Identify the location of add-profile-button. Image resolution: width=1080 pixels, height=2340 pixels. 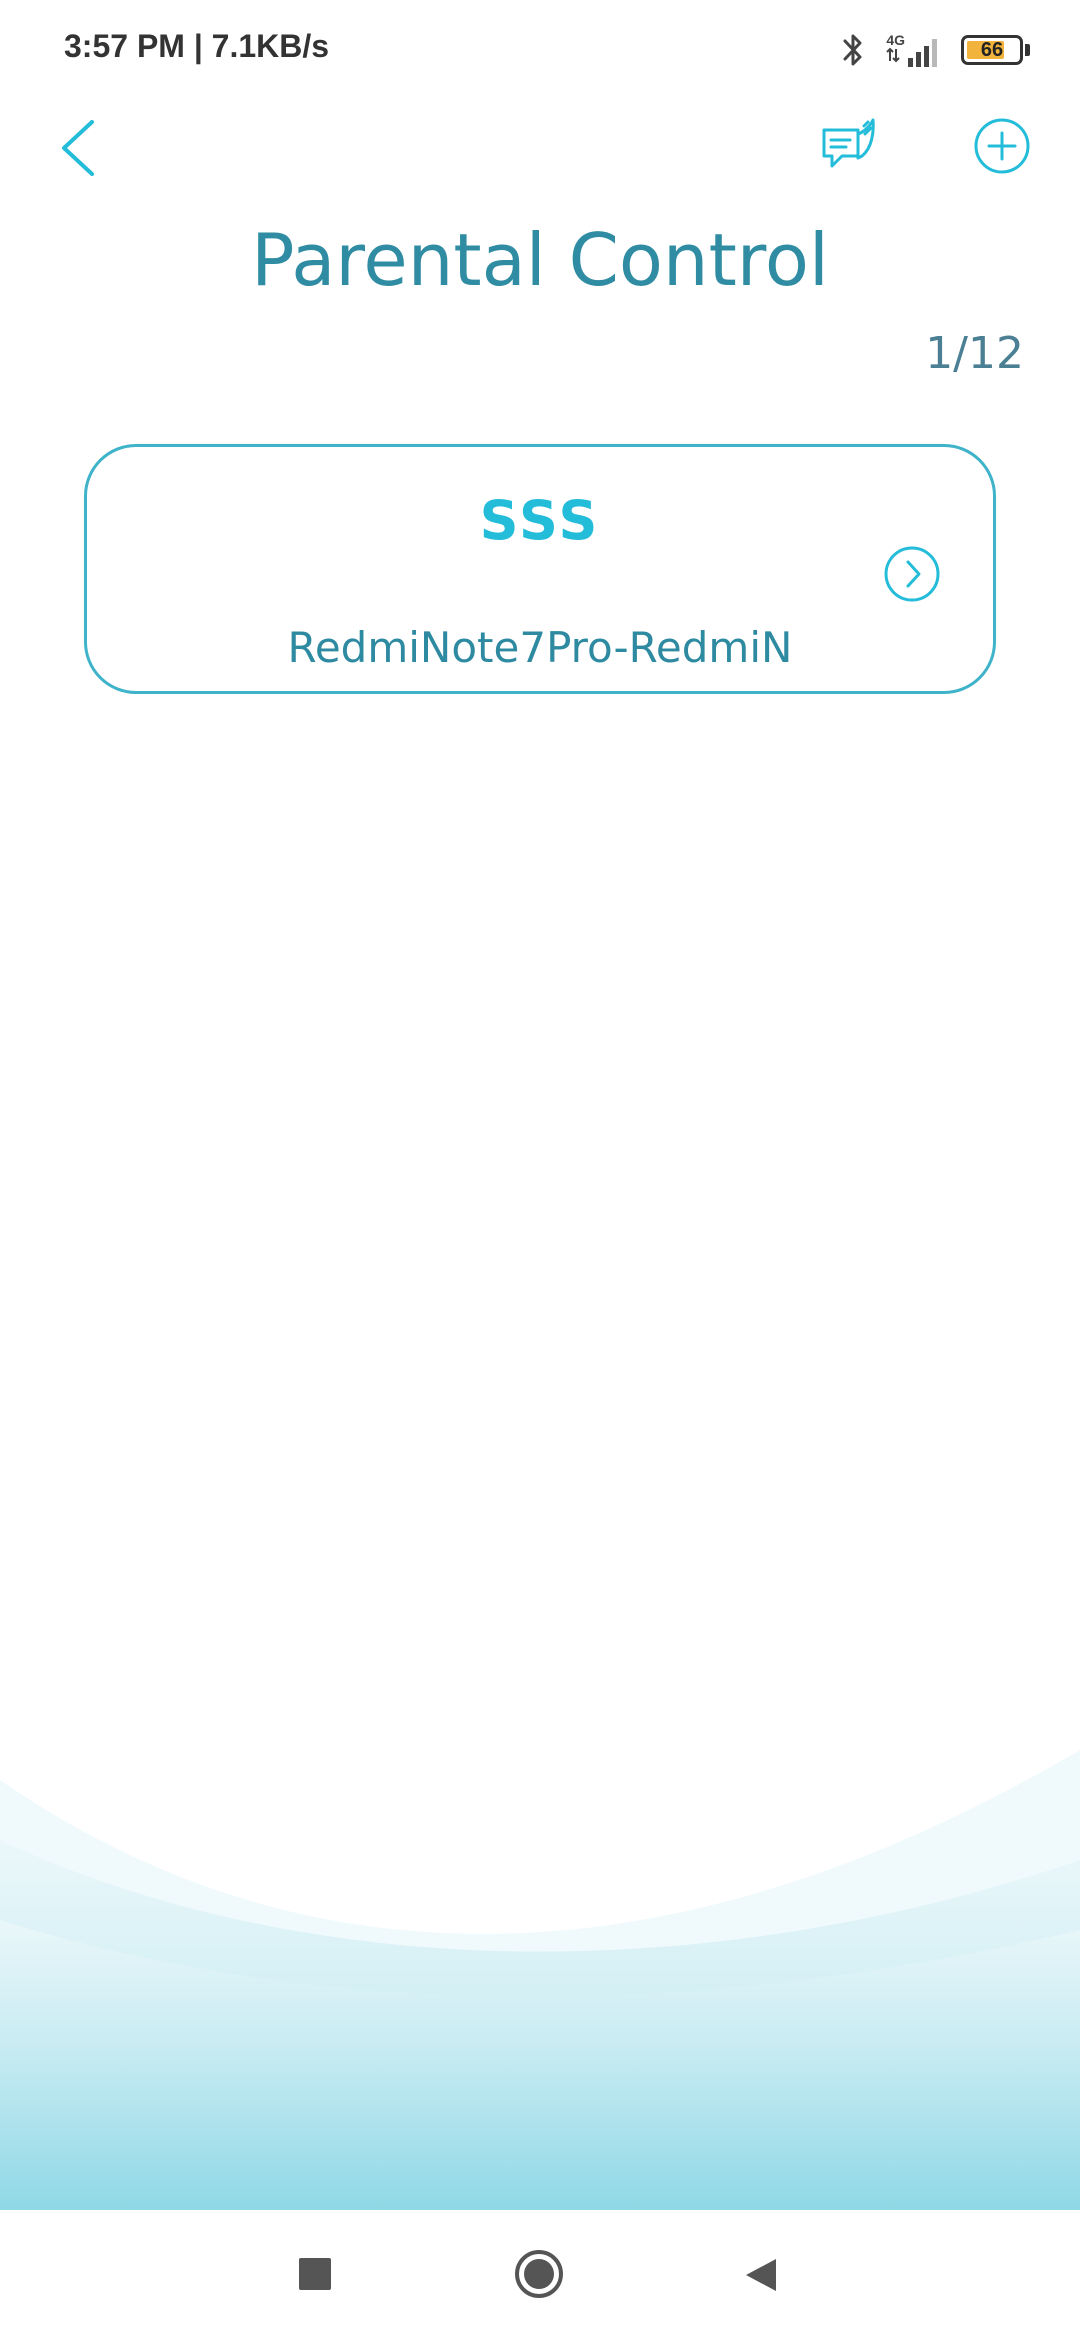
(1002, 146).